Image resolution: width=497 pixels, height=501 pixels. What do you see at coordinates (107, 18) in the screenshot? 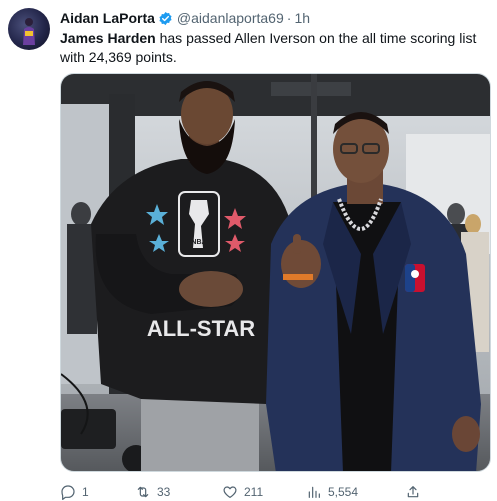
I see `author-name: Aidan LaPorta` at bounding box center [107, 18].